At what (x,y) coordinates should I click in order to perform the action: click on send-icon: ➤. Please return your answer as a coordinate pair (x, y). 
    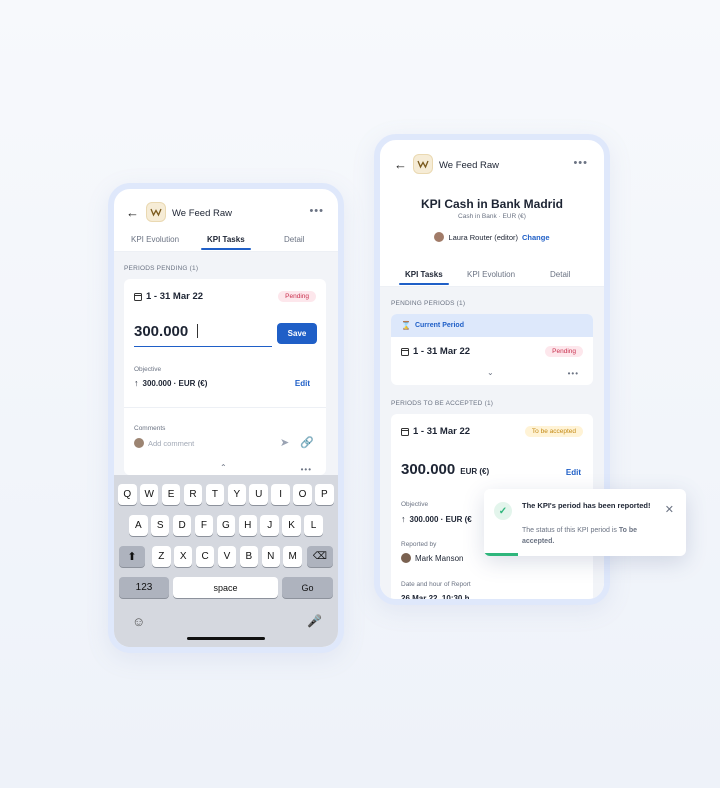
    Looking at the image, I should click on (284, 442).